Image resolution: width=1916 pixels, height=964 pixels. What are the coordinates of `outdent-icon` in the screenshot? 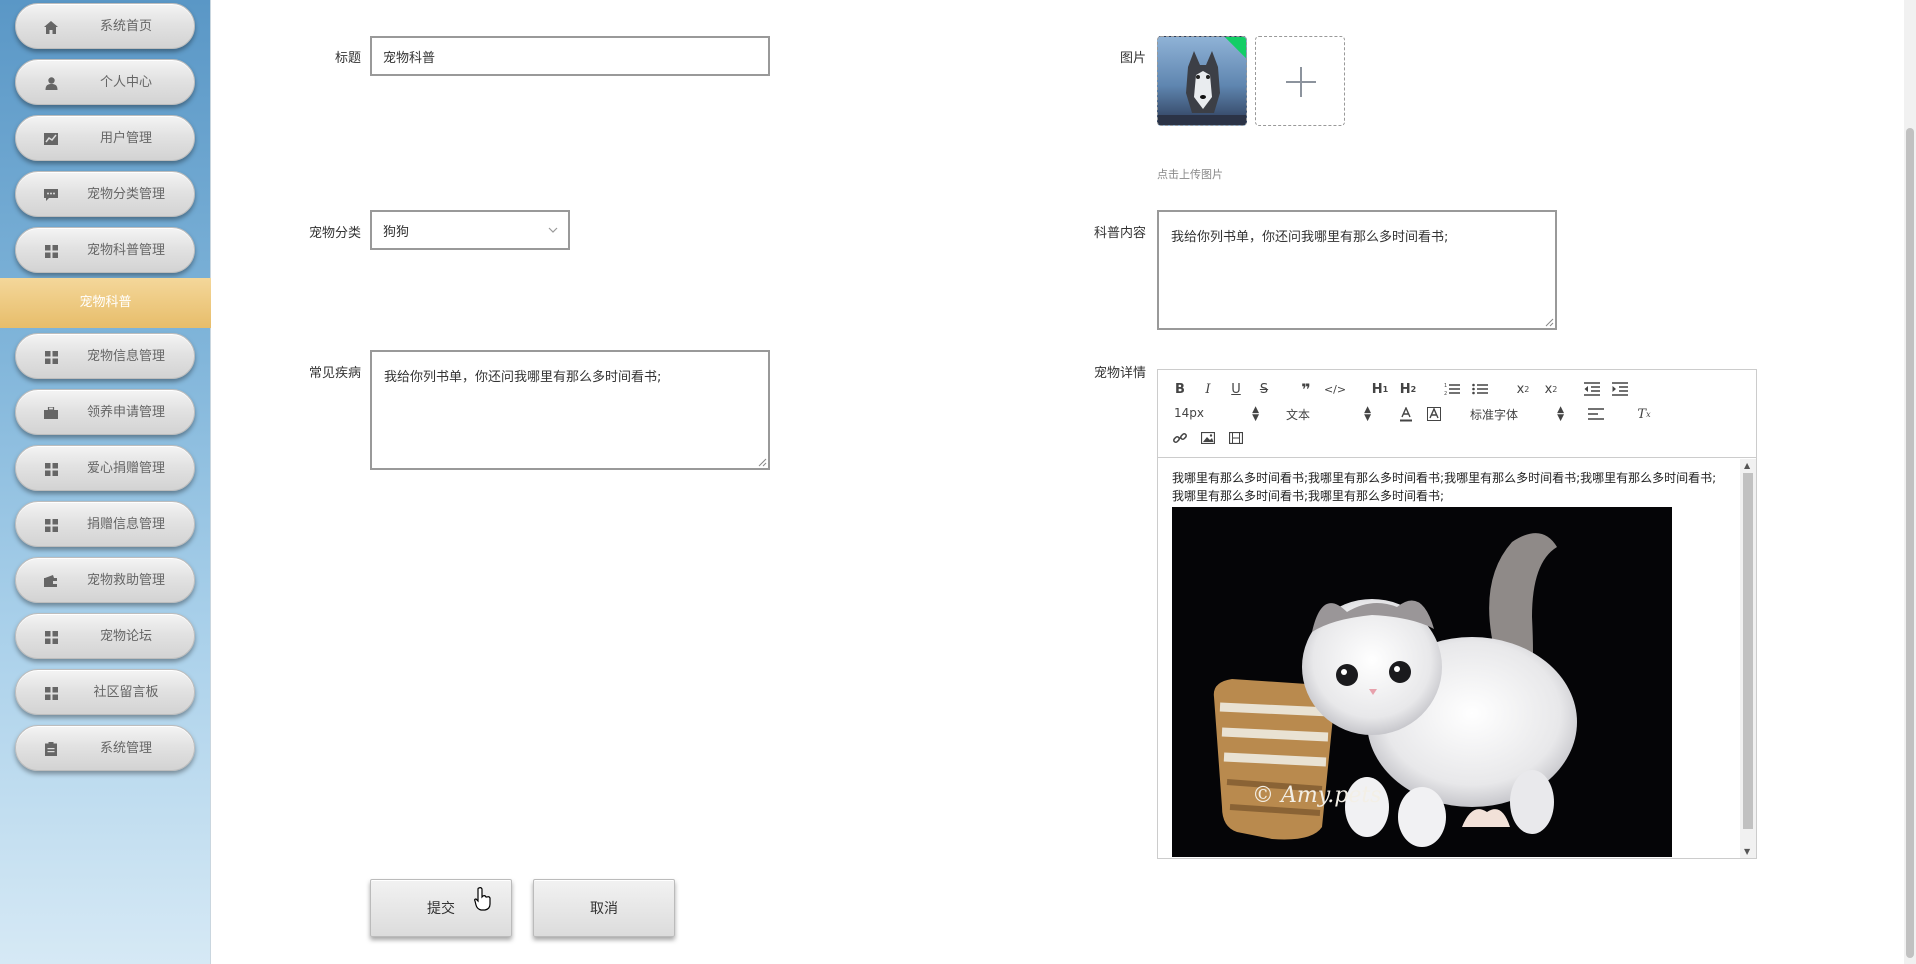 It's located at (1592, 389).